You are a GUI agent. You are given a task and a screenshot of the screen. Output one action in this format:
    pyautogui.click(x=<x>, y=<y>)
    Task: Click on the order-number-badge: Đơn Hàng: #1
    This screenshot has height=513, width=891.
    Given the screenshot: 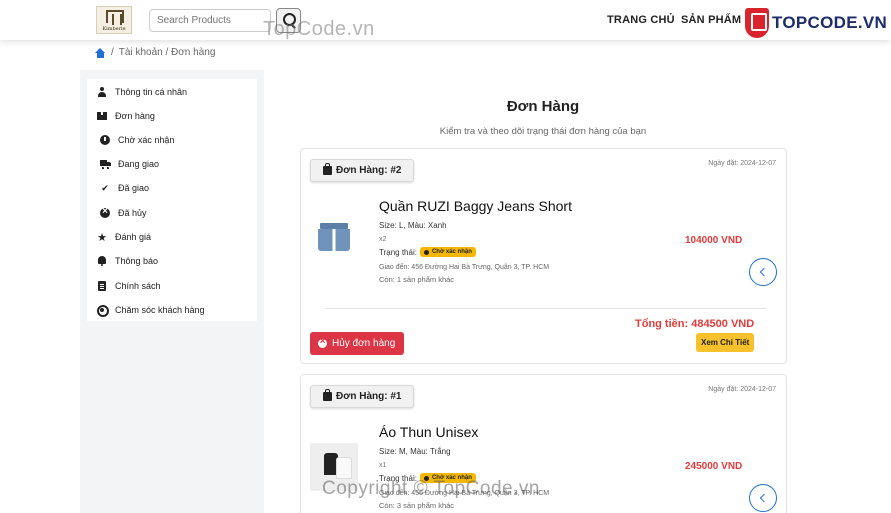 What is the action you would take?
    pyautogui.click(x=362, y=396)
    